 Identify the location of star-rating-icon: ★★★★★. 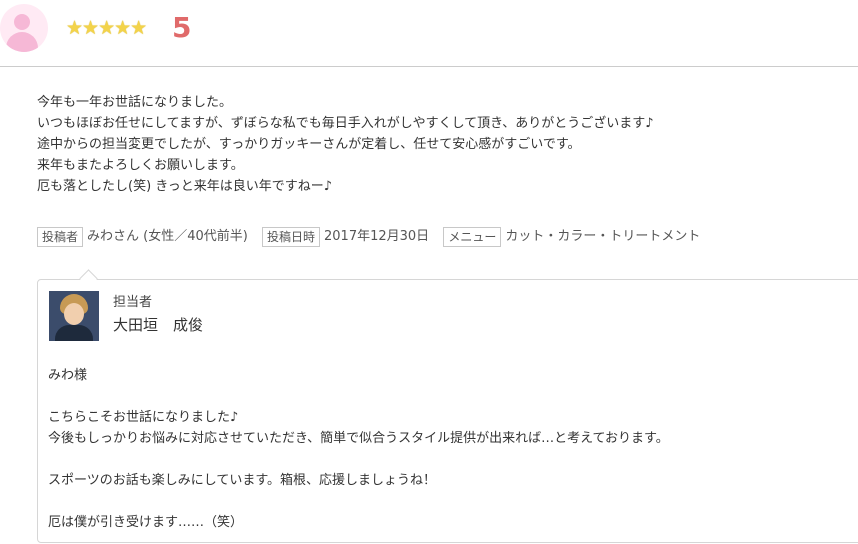
(106, 28).